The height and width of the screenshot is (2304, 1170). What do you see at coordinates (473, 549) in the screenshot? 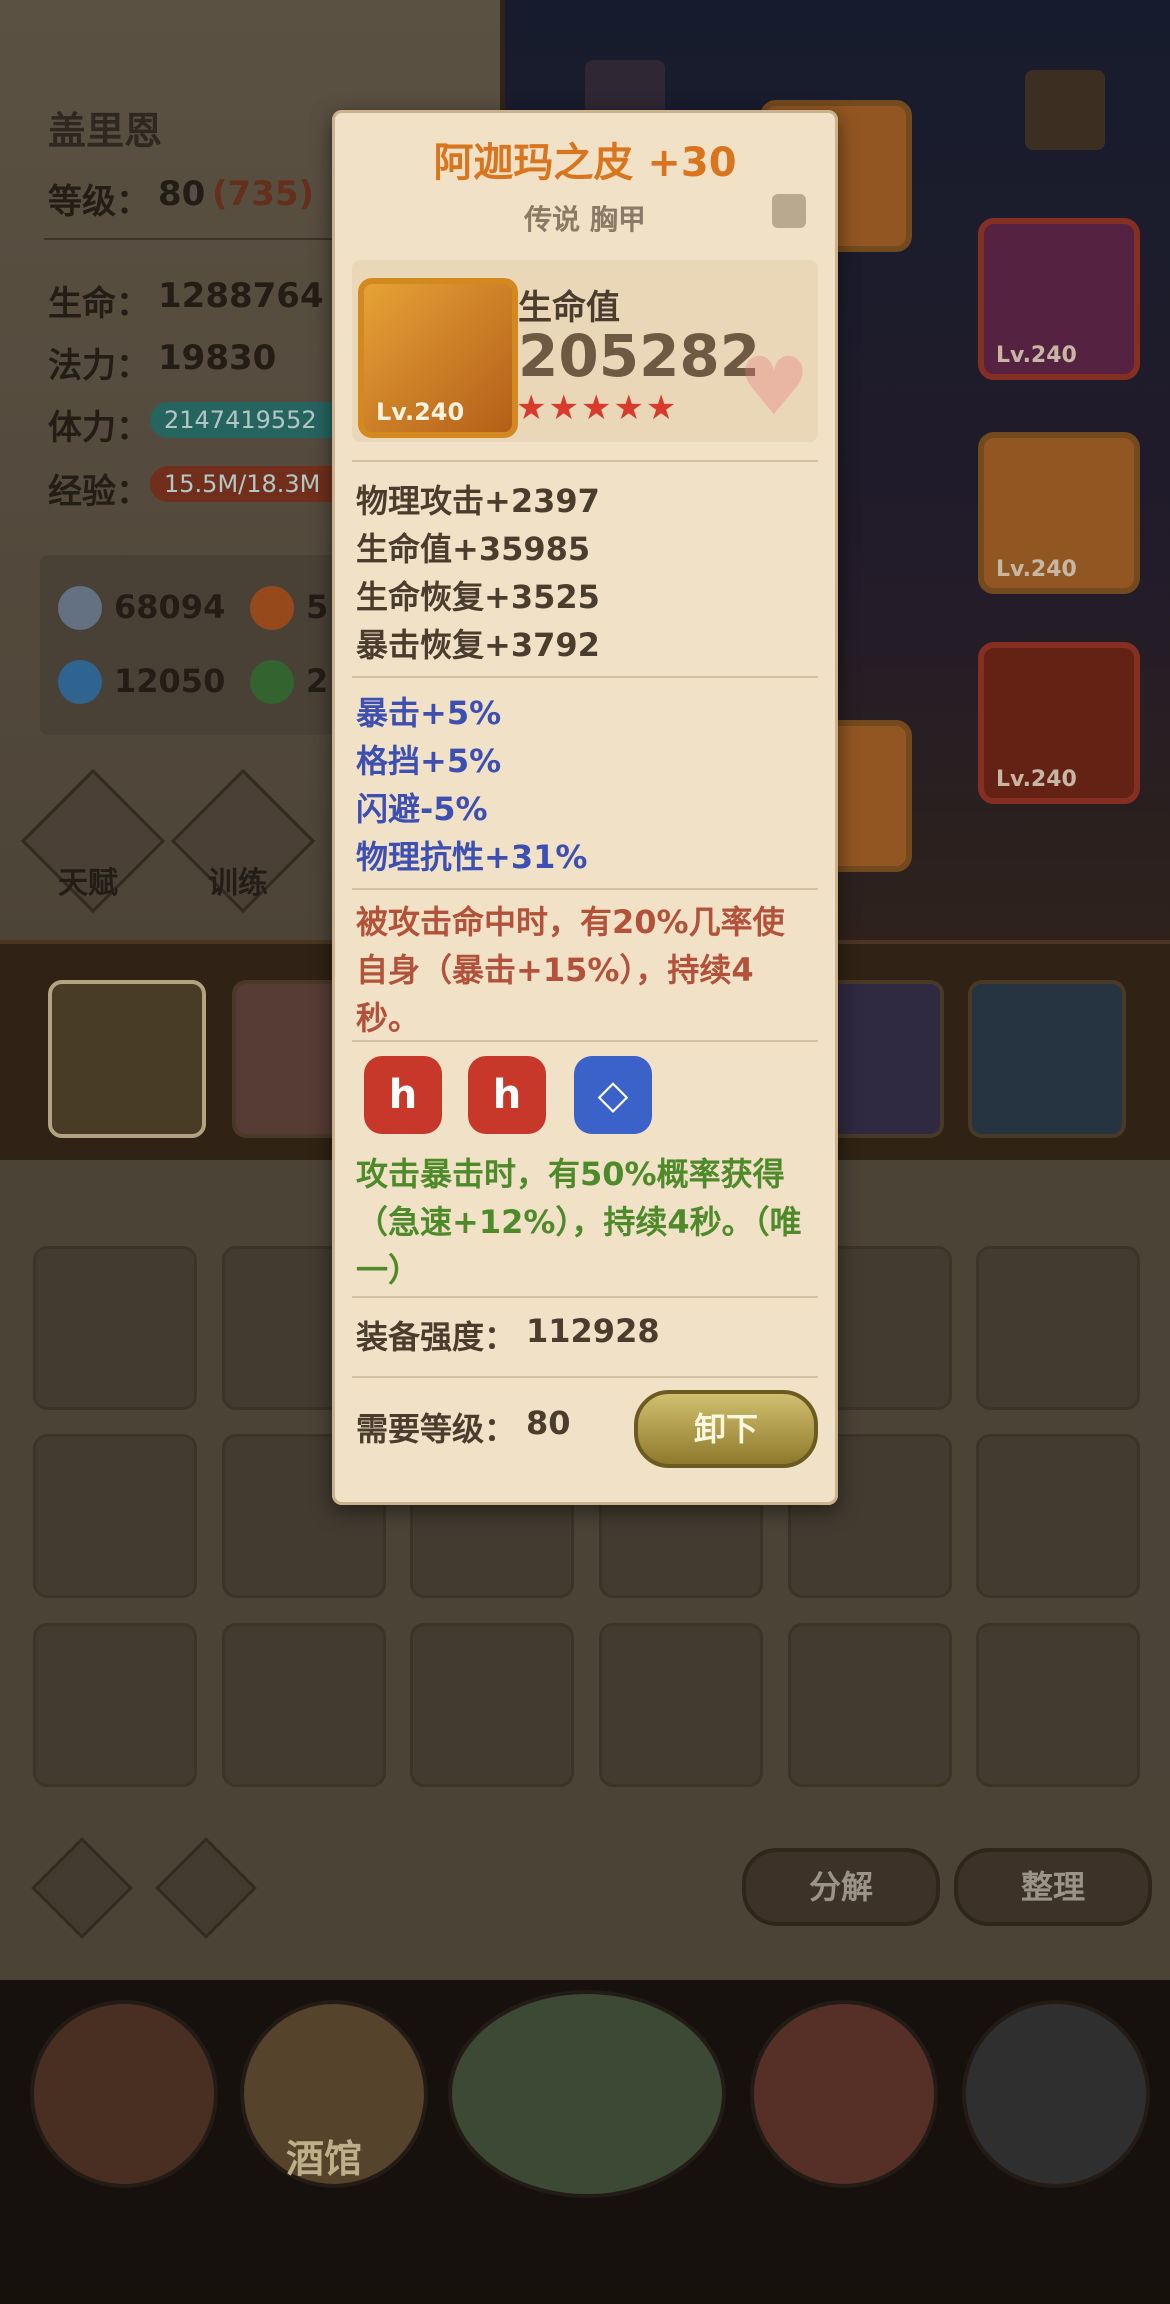
I see `base-stat: 生命值+35985` at bounding box center [473, 549].